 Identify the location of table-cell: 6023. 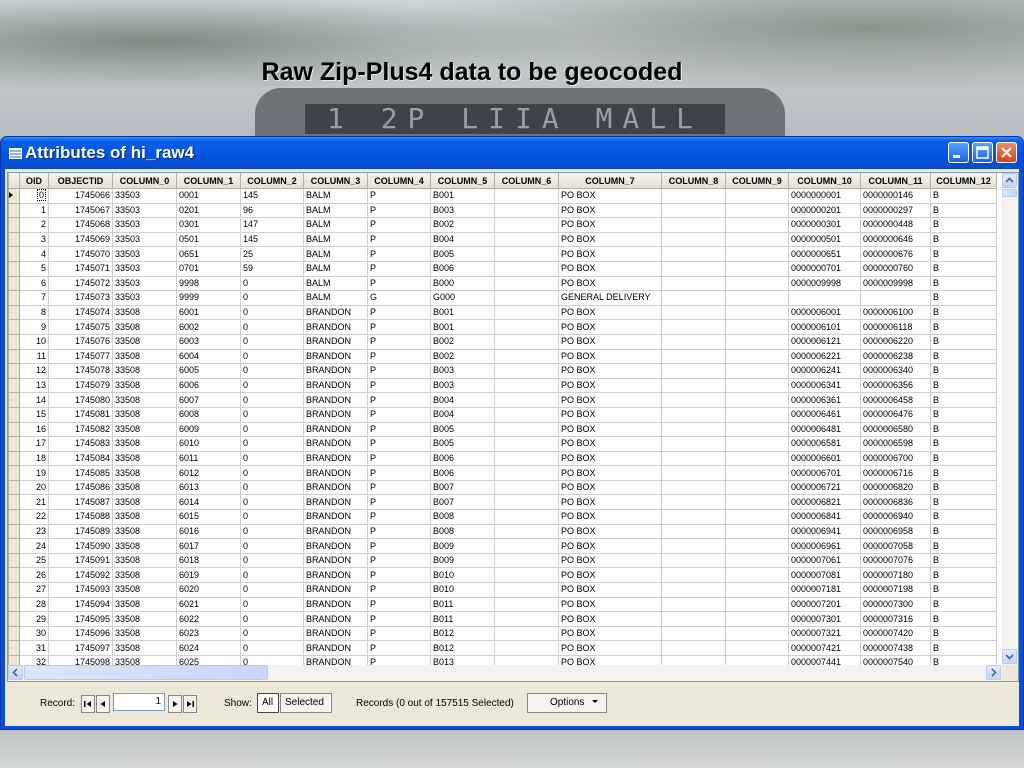
(208, 633).